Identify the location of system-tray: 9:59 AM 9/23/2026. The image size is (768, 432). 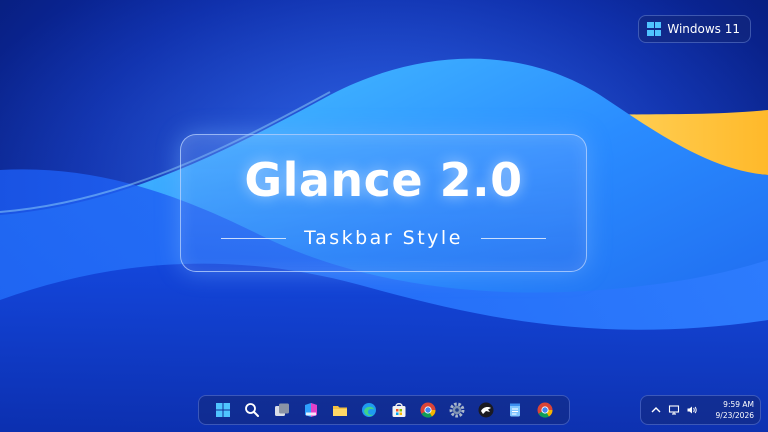
(700, 410).